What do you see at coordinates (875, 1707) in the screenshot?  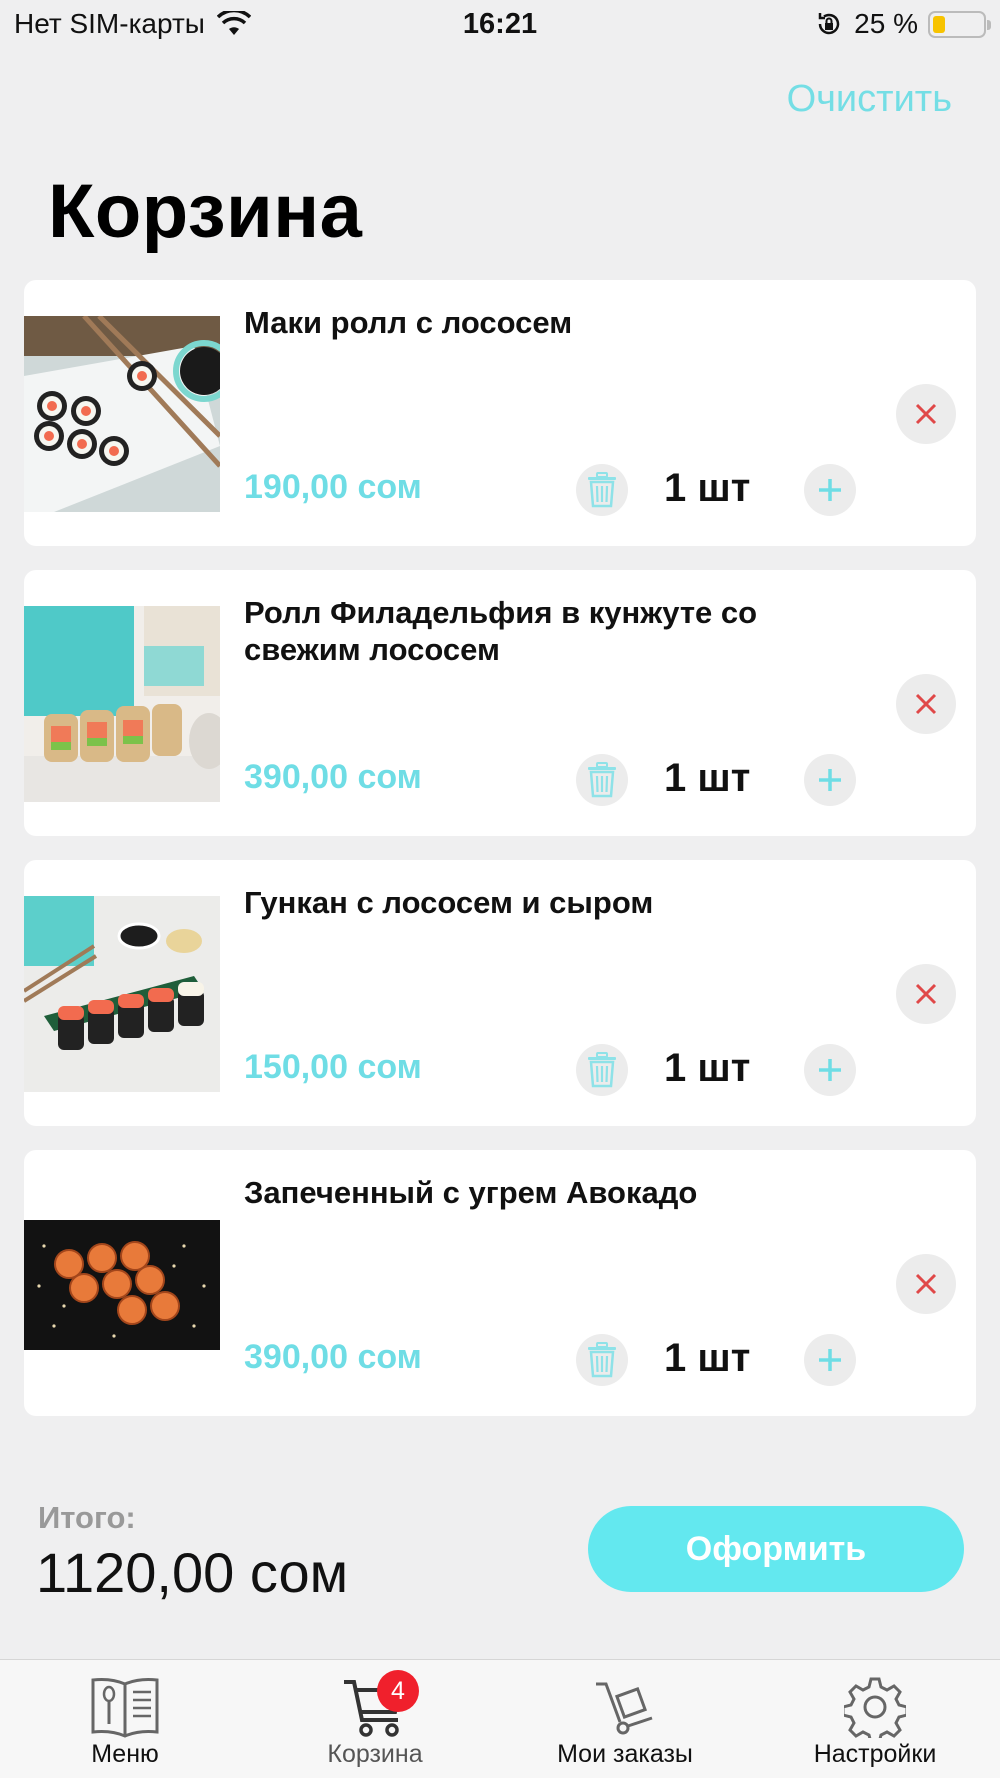 I see `gear-icon` at bounding box center [875, 1707].